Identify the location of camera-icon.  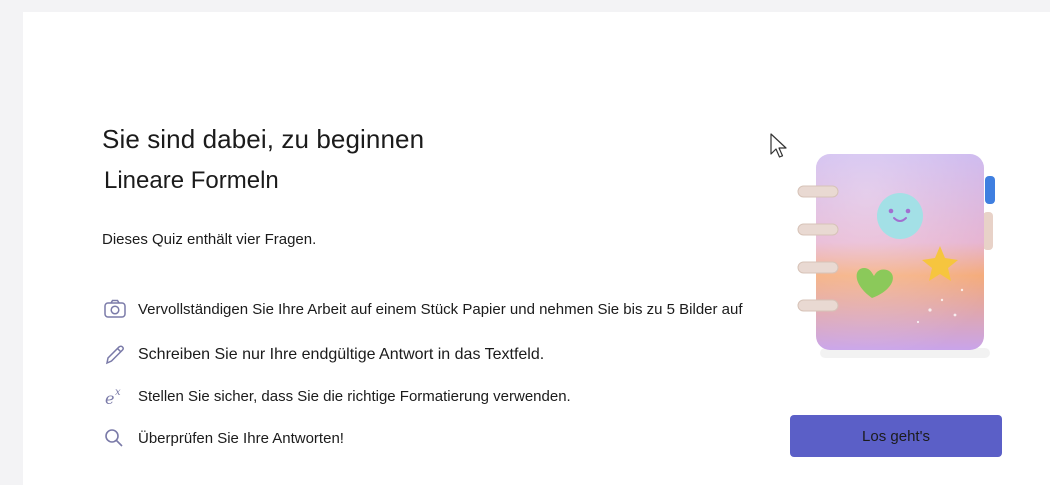
(115, 309).